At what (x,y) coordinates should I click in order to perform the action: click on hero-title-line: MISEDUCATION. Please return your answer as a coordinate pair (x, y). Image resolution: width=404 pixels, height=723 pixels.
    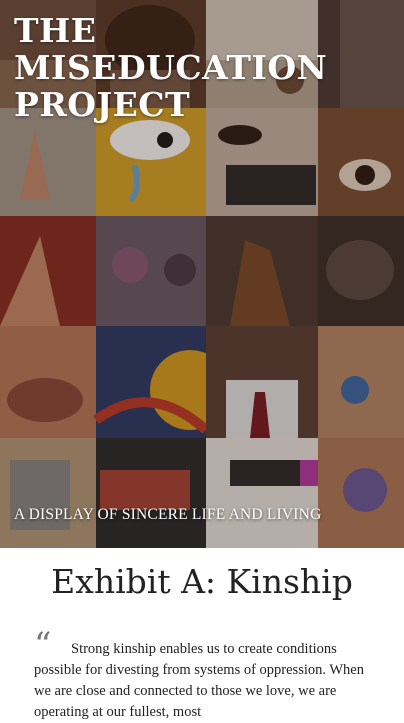
    Looking at the image, I should click on (171, 67).